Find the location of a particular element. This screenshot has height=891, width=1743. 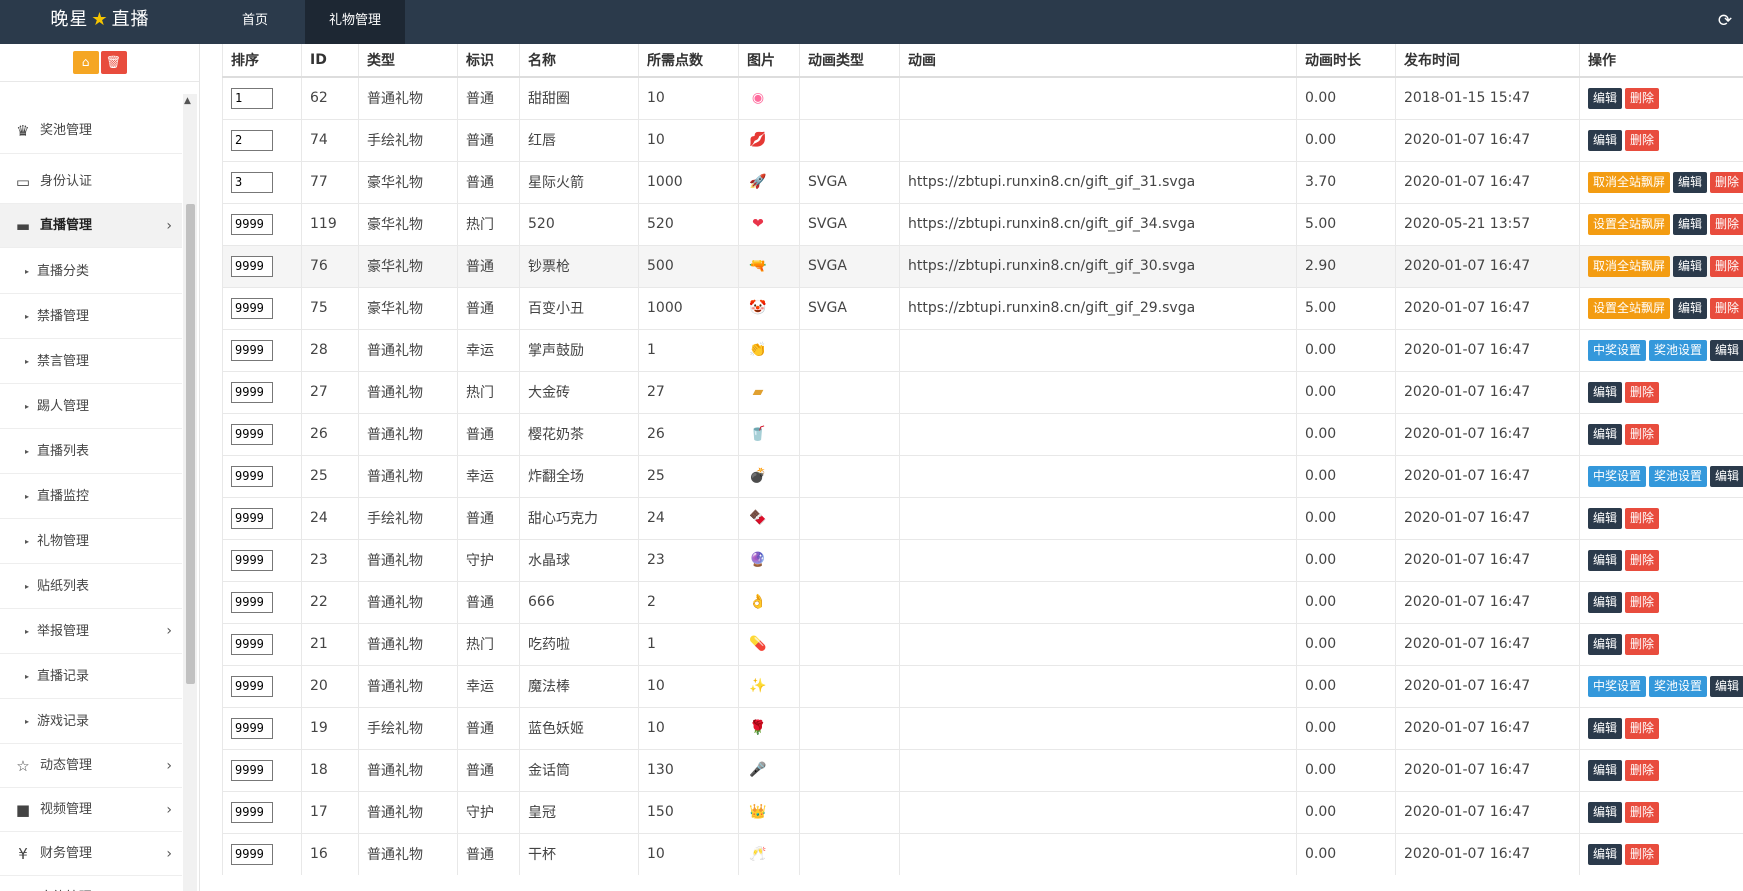

sidebar-item-live-list: ▸ 直播列表 is located at coordinates (91, 451).